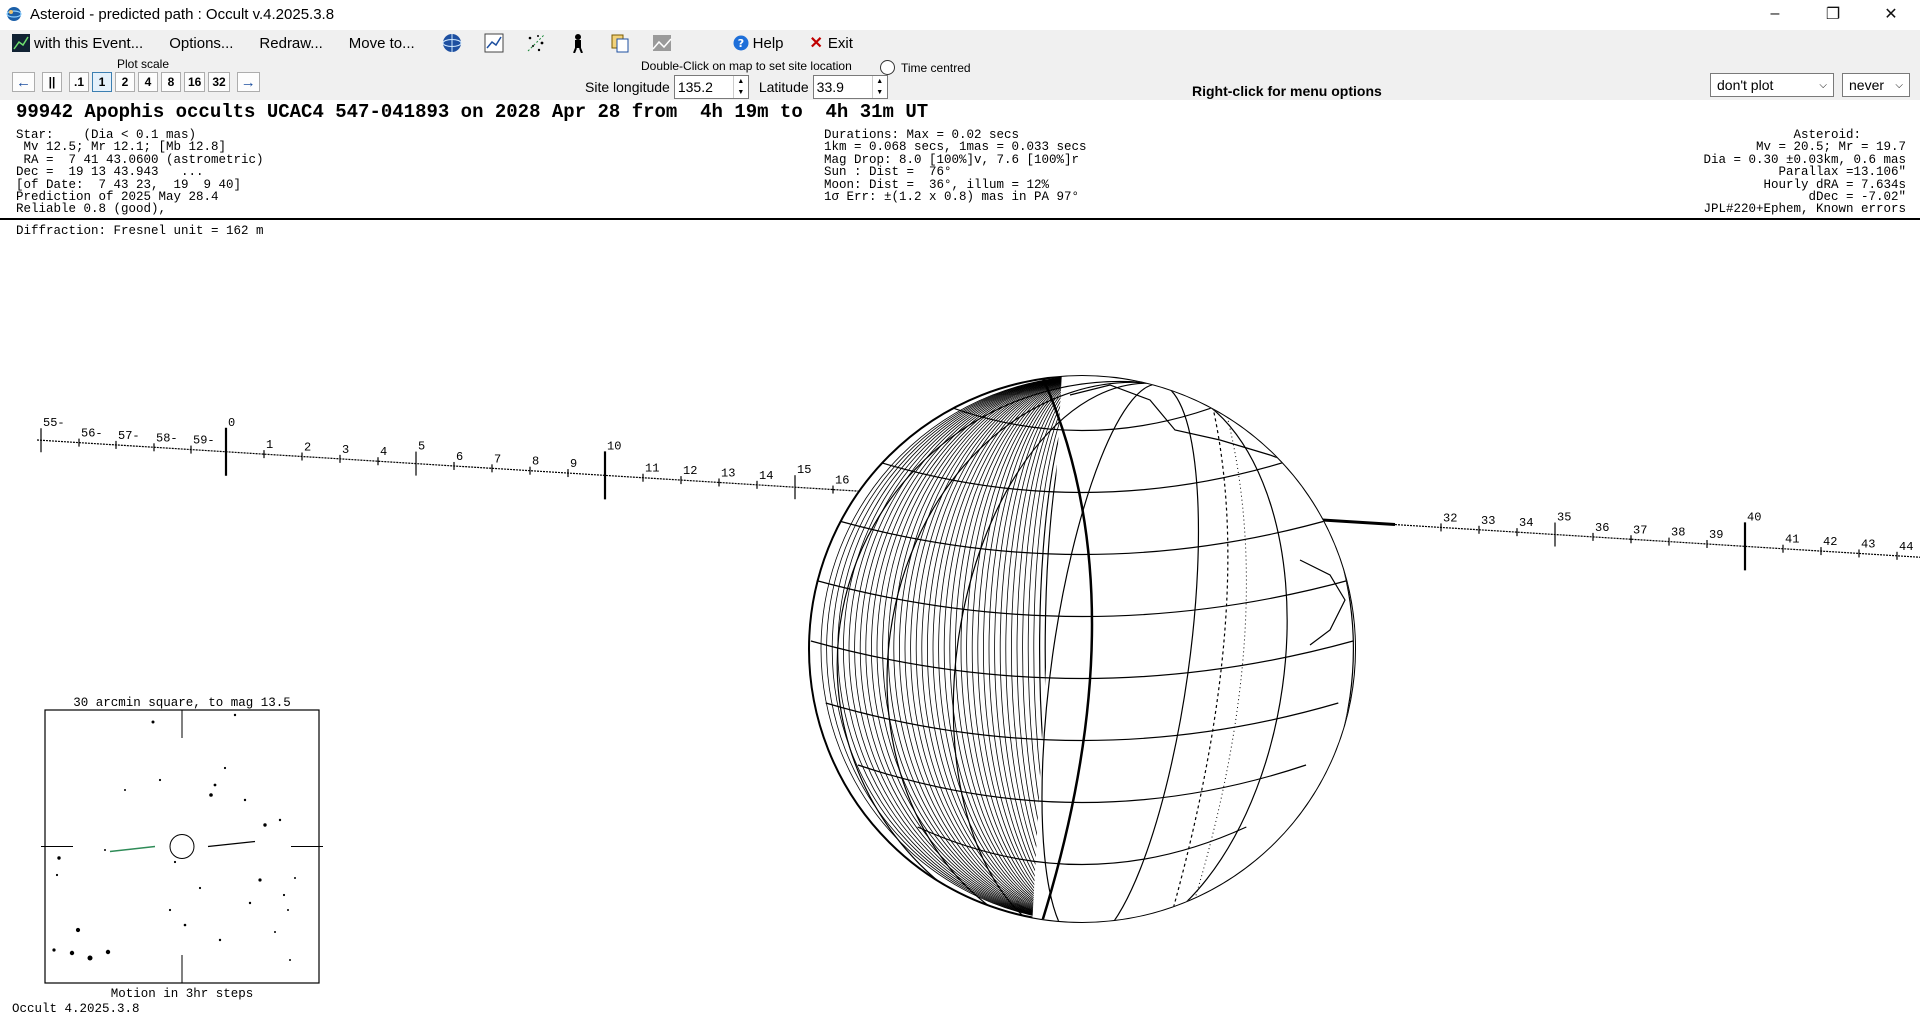 This screenshot has height=1020, width=1920. I want to click on path-tick-label: 6, so click(459, 457).